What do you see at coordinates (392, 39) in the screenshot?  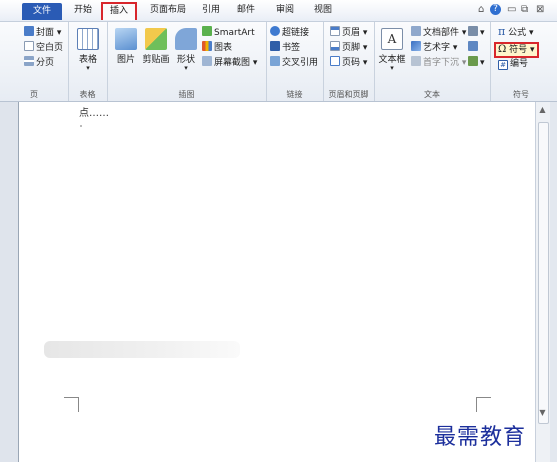 I see `textbox-icon: A` at bounding box center [392, 39].